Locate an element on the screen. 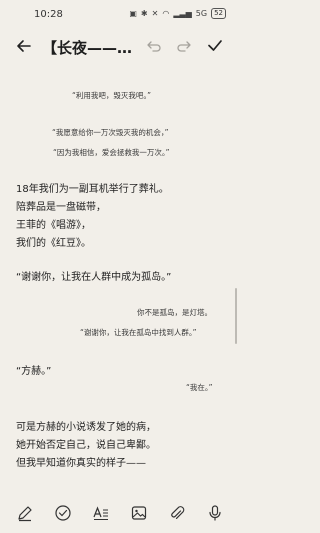  back-button is located at coordinates (24, 46).